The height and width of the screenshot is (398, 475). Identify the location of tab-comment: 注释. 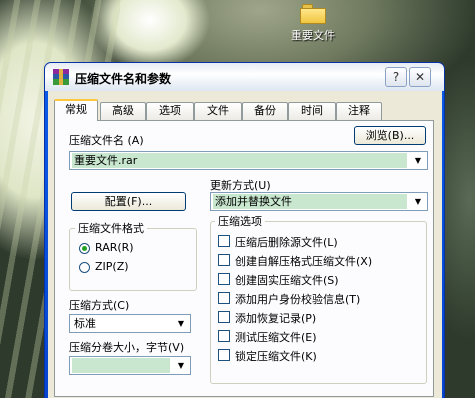
(359, 111).